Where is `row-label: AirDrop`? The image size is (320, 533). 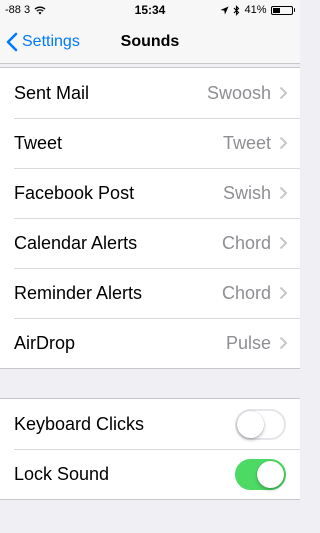
row-label: AirDrop is located at coordinates (45, 342).